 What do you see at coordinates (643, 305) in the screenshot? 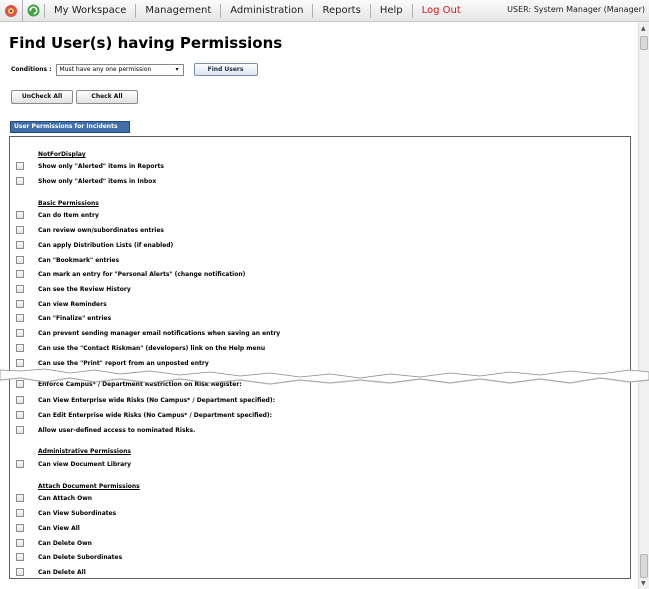
I see `vertical-scrollbar: ▲ ▼` at bounding box center [643, 305].